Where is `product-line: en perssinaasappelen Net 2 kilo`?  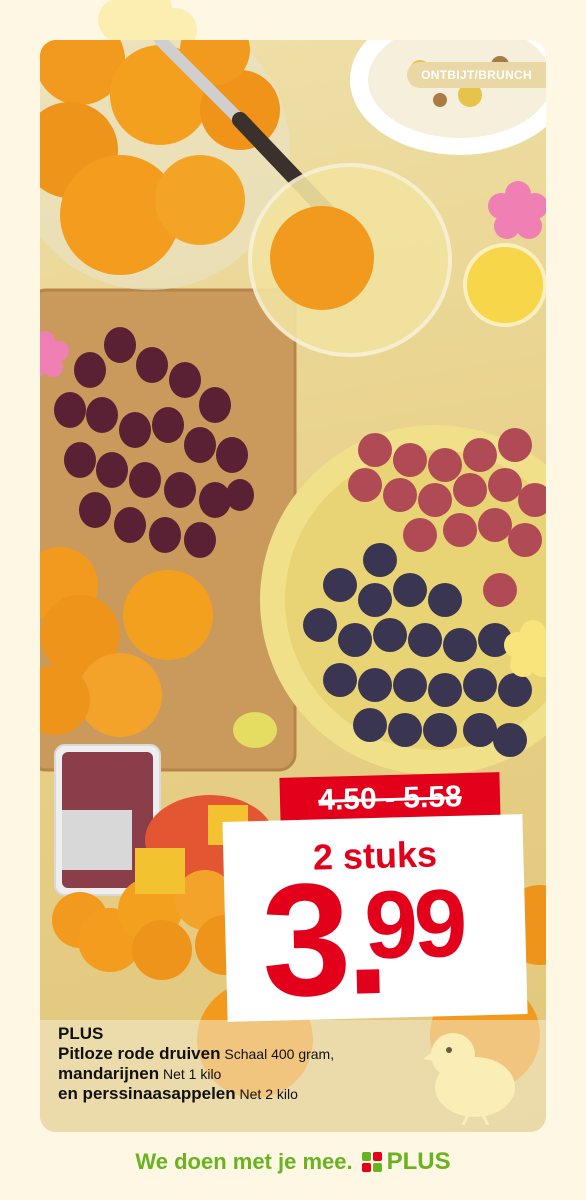 product-line: en perssinaasappelen Net 2 kilo is located at coordinates (293, 1094).